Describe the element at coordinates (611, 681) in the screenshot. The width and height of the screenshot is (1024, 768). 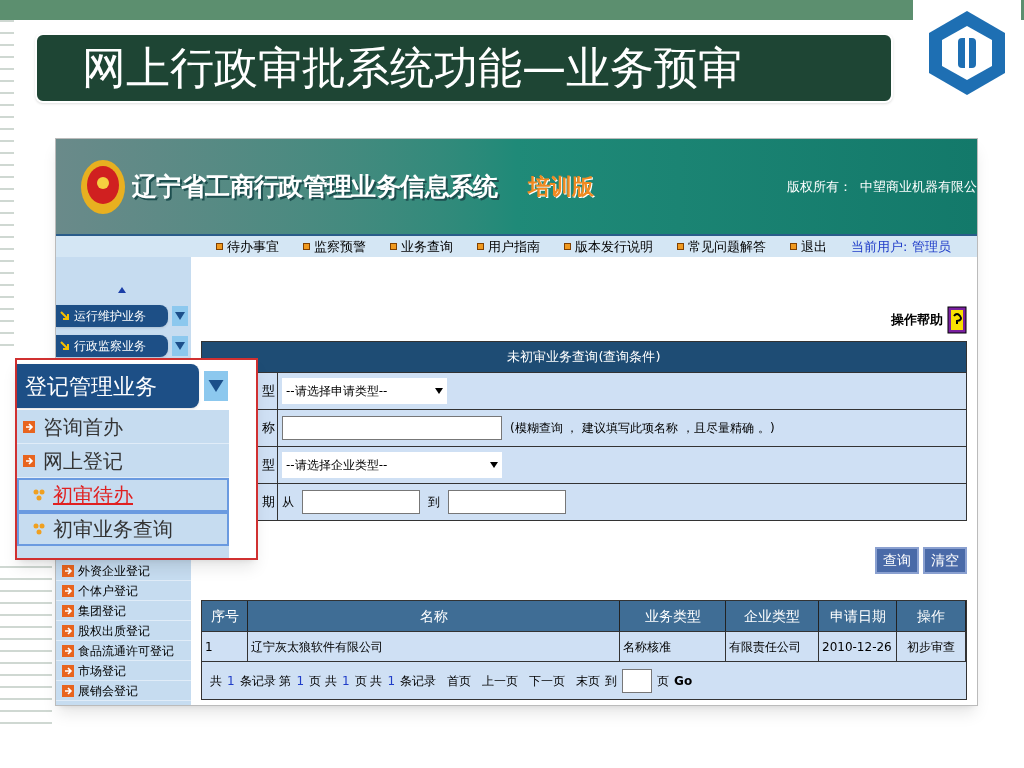
I see `pager-text: 到` at that location.